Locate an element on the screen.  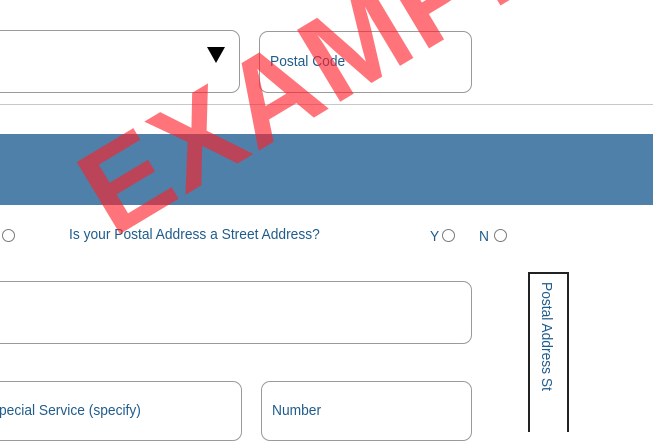
side-label-text: Postal Address St is located at coordinates (546, 336).